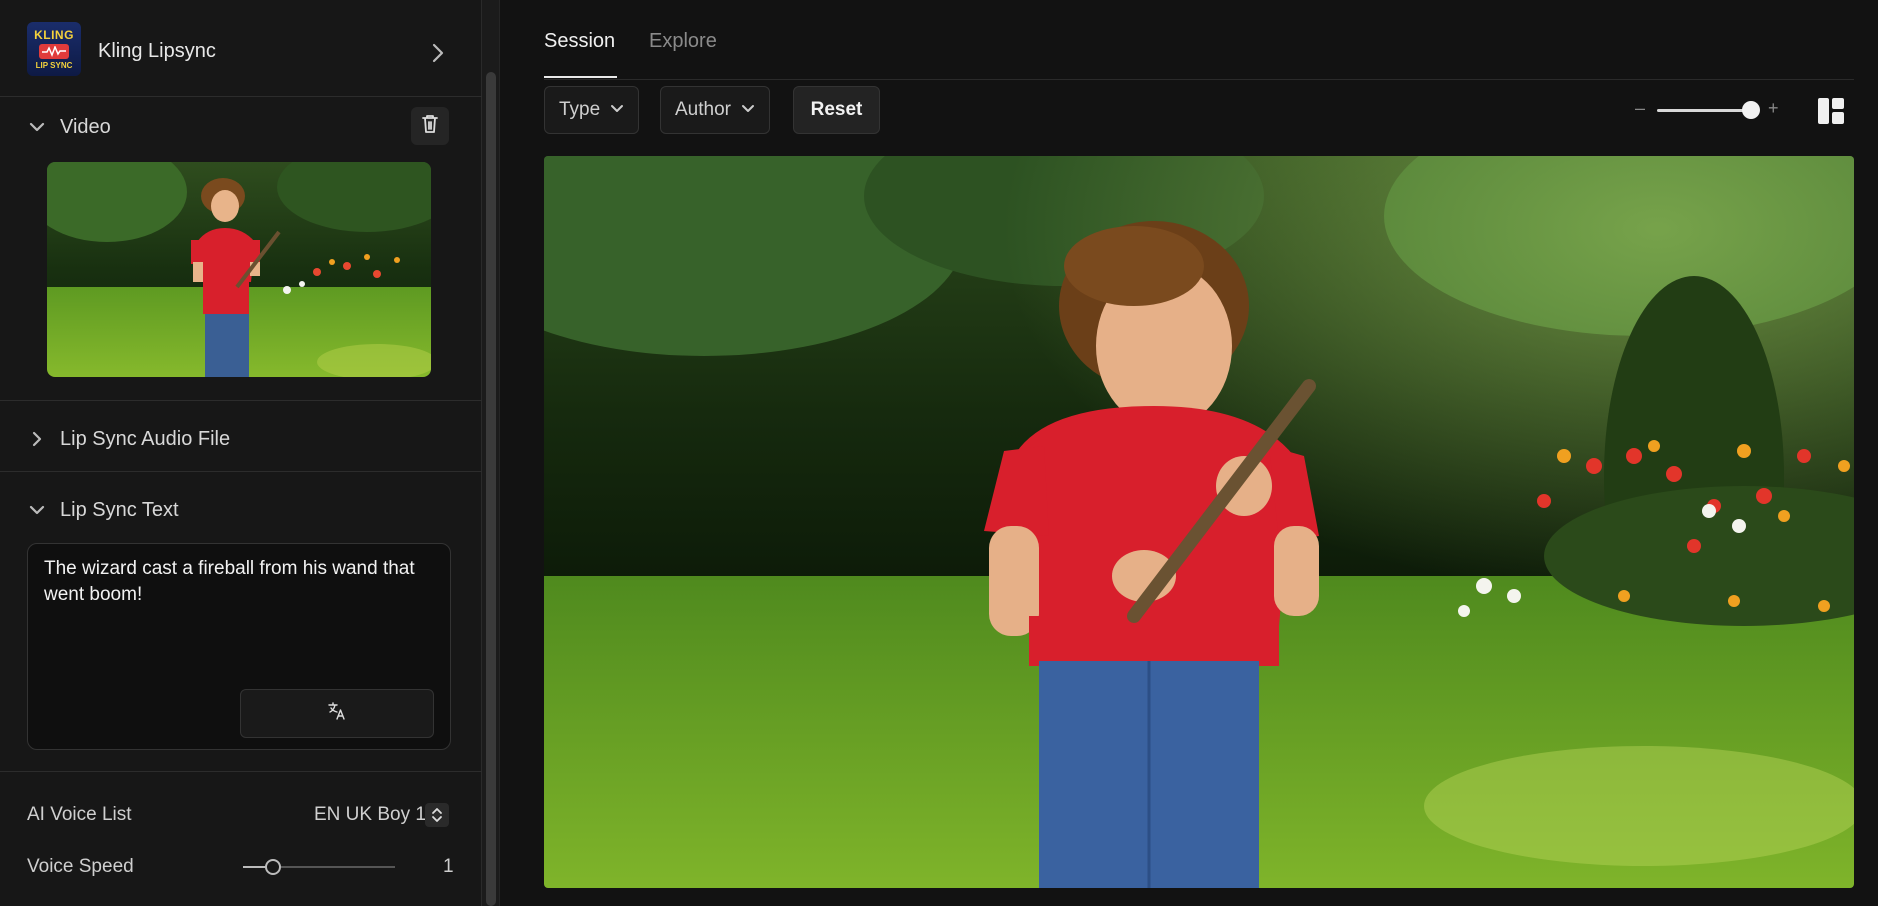  I want to click on lip-sync-wave-icon, so click(54, 51).